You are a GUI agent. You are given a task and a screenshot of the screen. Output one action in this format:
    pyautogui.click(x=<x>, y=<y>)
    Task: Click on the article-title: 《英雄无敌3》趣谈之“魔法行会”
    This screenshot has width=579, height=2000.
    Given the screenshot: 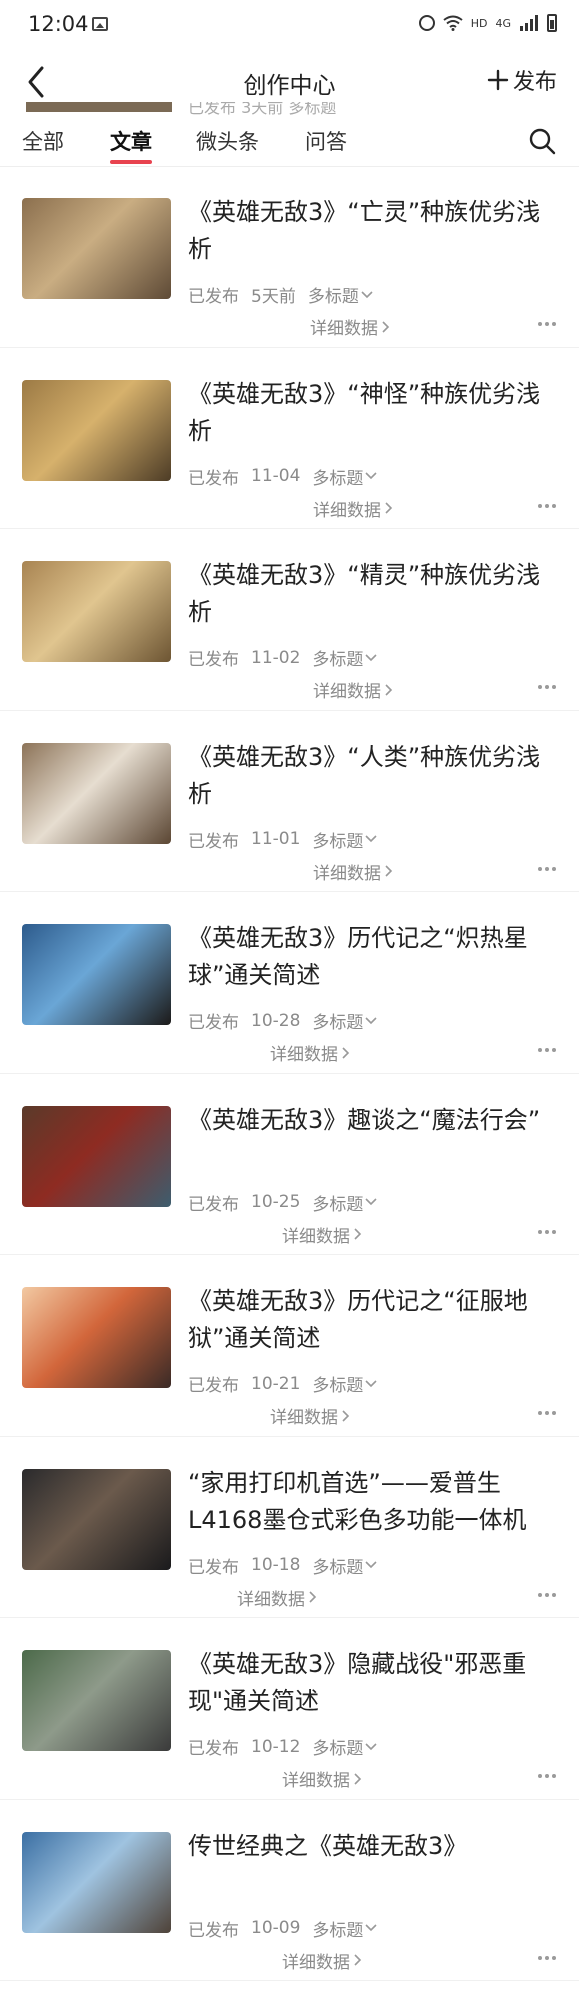 What is the action you would take?
    pyautogui.click(x=372, y=1120)
    